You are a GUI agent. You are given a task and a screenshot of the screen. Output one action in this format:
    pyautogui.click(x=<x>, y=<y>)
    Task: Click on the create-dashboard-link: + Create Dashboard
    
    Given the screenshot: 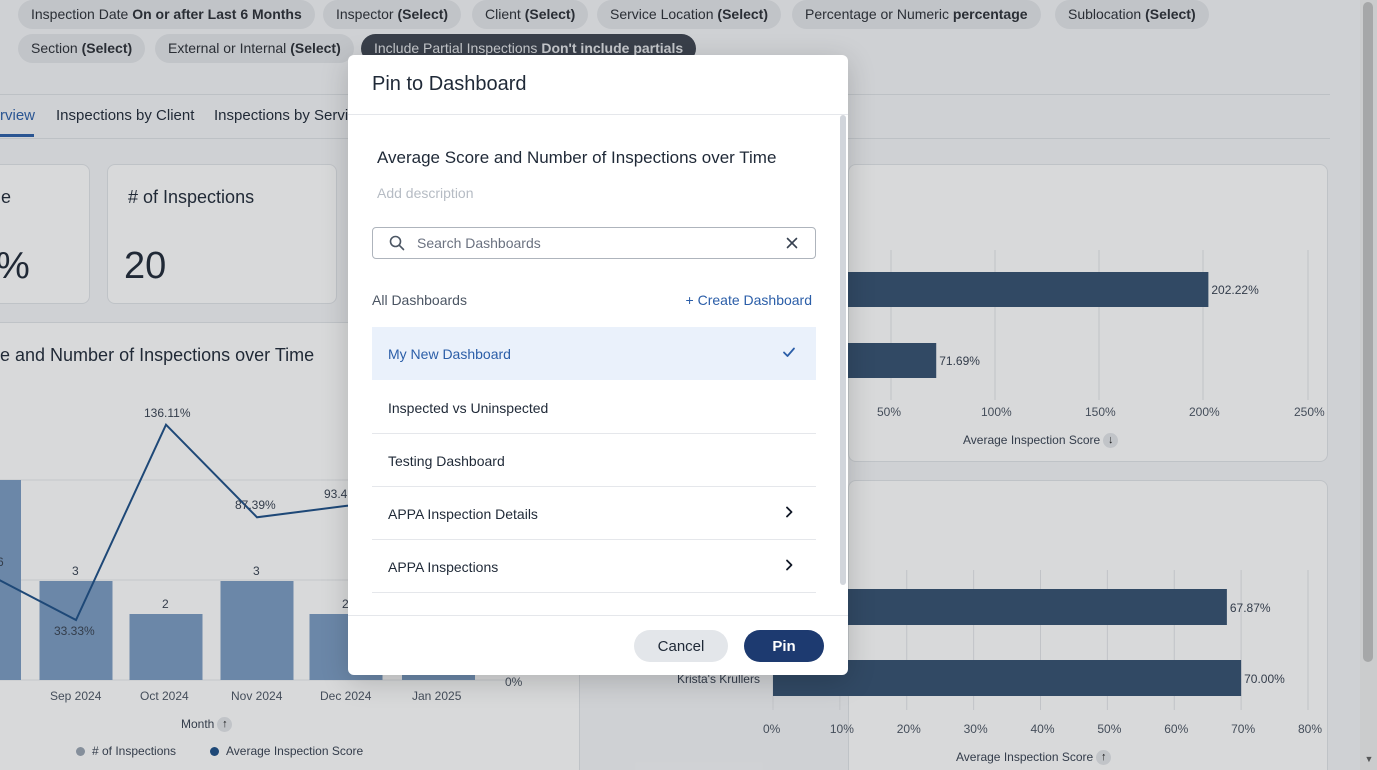 What is the action you would take?
    pyautogui.click(x=749, y=300)
    